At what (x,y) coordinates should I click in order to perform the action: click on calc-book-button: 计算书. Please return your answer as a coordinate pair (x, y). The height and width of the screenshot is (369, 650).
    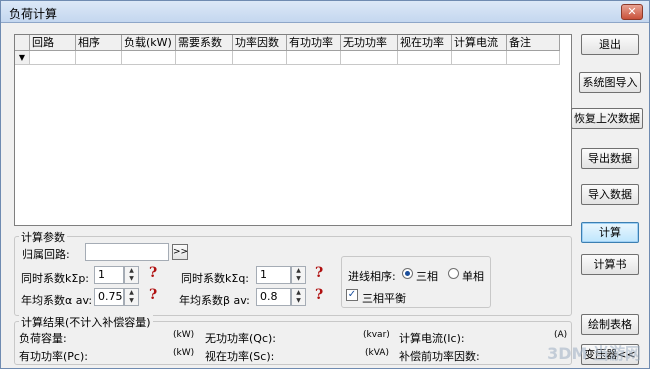
    Looking at the image, I should click on (610, 264).